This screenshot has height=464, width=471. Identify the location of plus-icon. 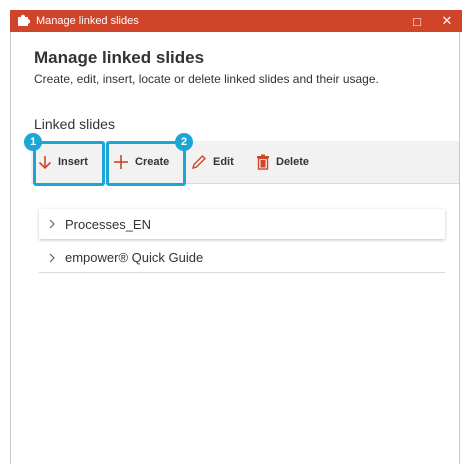
(121, 162).